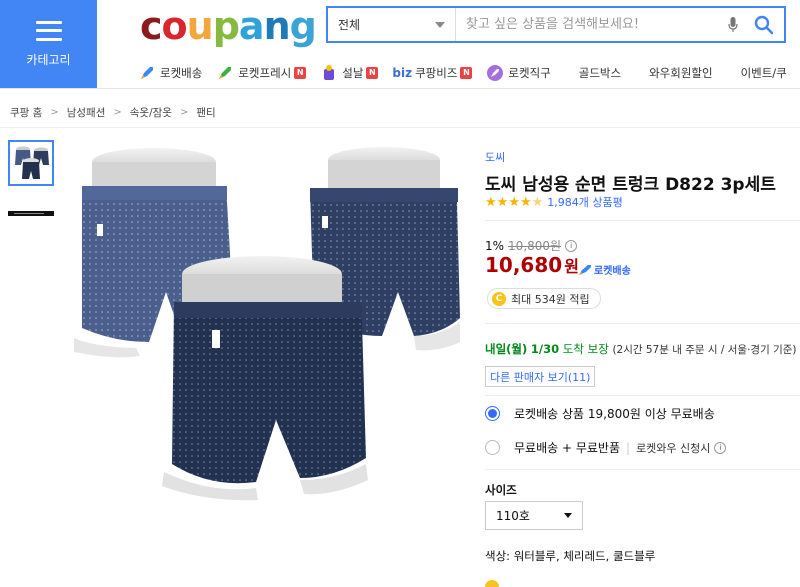 The height and width of the screenshot is (587, 800). Describe the element at coordinates (540, 376) in the screenshot. I see `other-sellers-button: 다른 판매자 보기(11)` at that location.